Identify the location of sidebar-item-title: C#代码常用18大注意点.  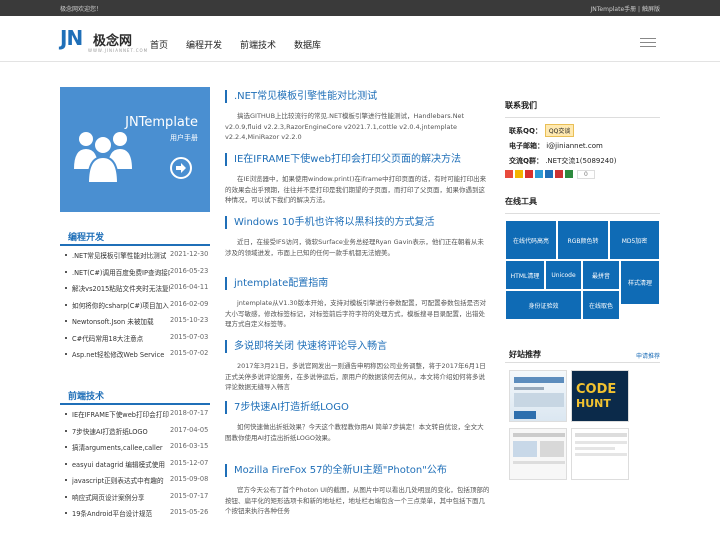
(121, 338).